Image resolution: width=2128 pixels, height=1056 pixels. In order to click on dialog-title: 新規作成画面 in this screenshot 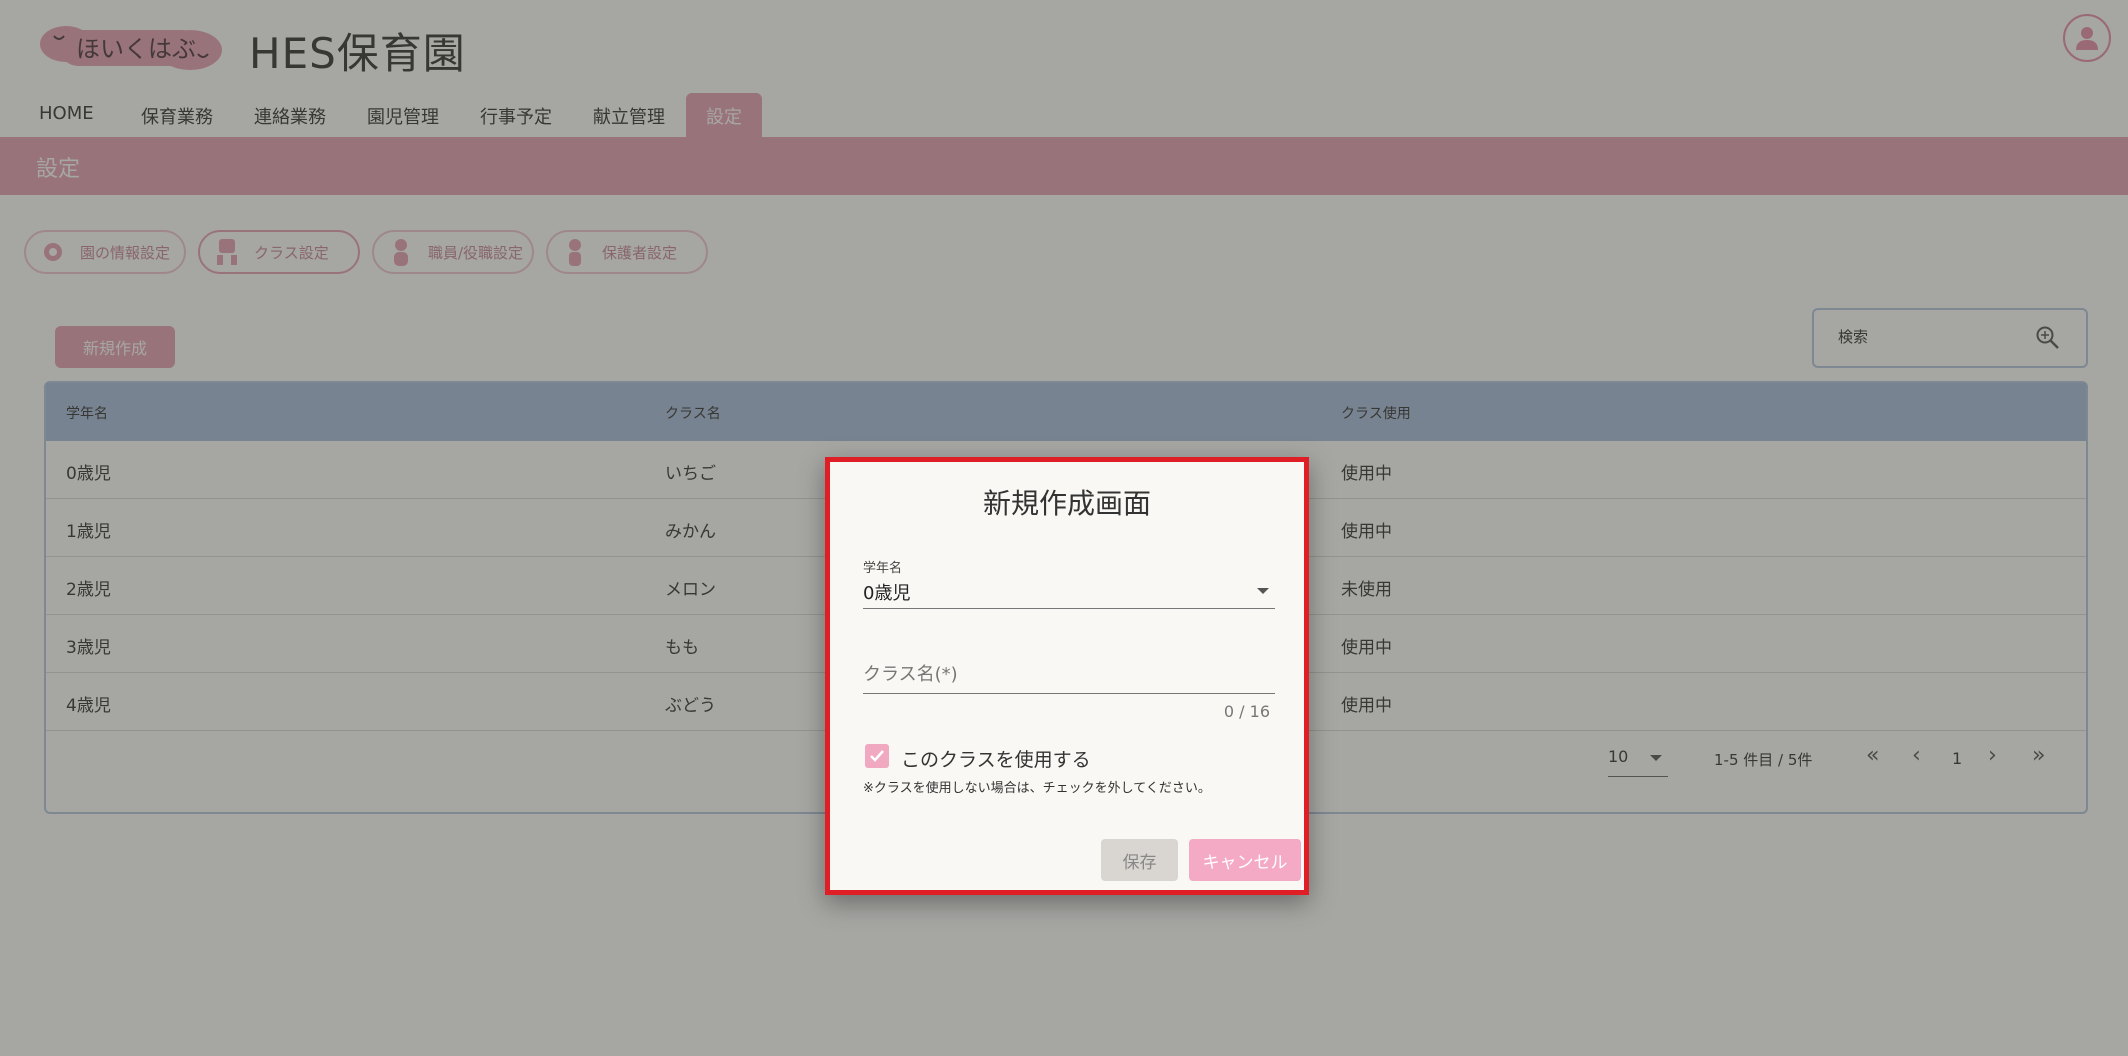, I will do `click(1066, 503)`.